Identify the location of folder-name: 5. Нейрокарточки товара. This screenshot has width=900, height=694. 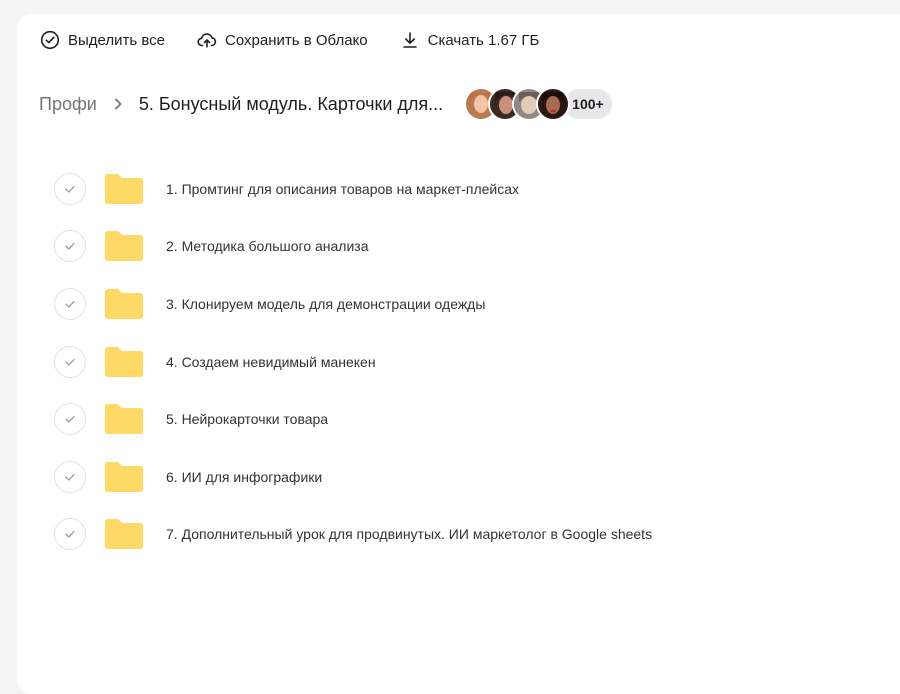
(247, 419).